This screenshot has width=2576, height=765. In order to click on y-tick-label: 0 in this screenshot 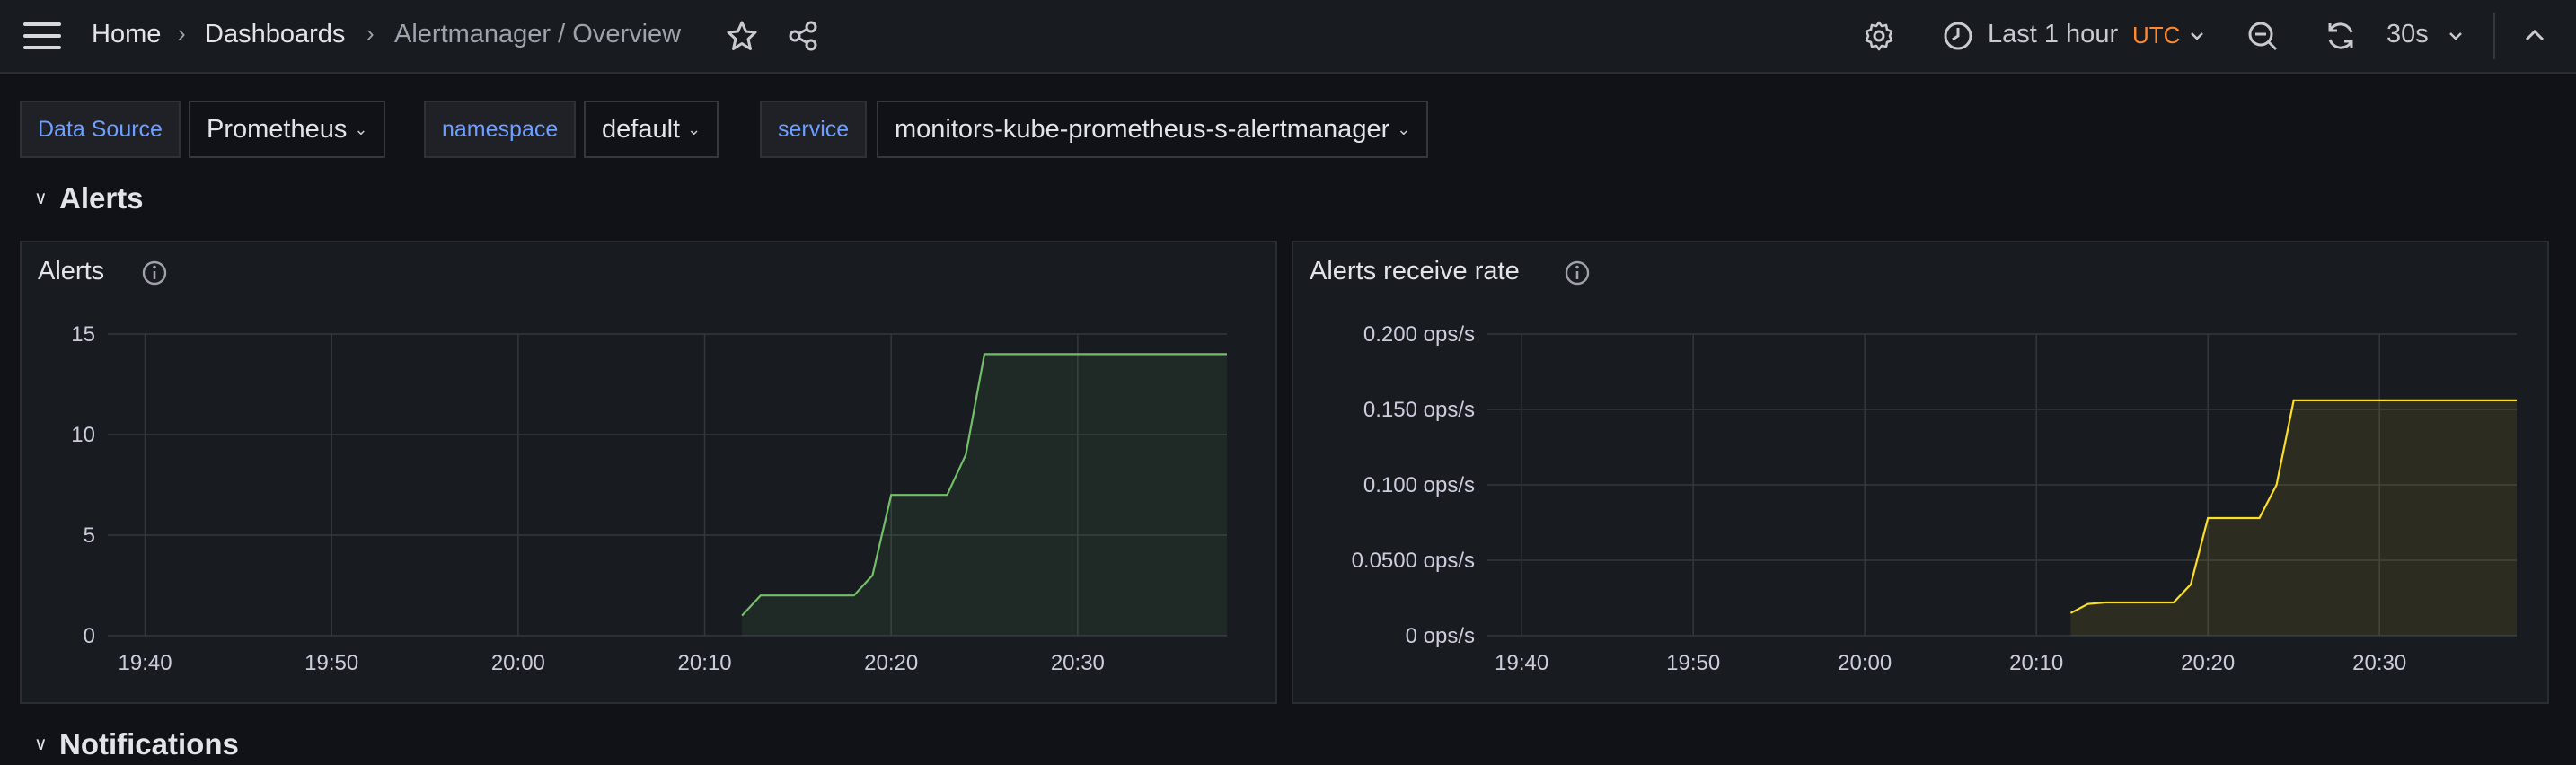, I will do `click(89, 636)`.